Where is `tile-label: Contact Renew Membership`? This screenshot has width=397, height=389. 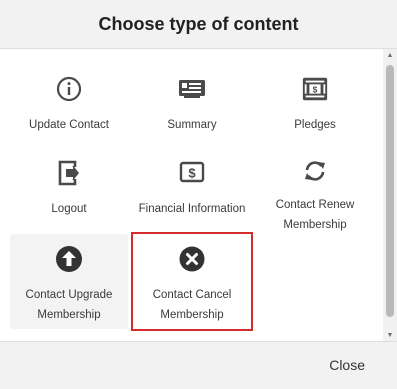
tile-label: Contact Renew Membership is located at coordinates (315, 215).